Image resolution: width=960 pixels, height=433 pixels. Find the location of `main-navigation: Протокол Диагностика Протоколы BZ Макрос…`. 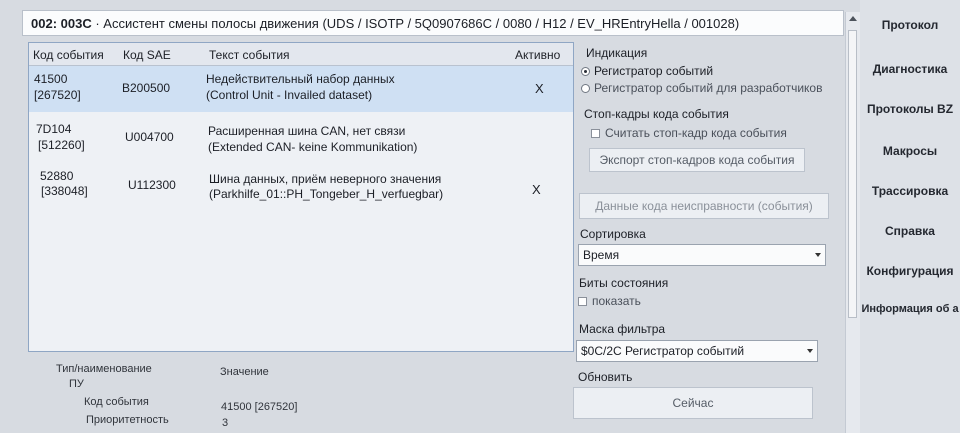

main-navigation: Протокол Диагностика Протоколы BZ Макрос… is located at coordinates (910, 216).